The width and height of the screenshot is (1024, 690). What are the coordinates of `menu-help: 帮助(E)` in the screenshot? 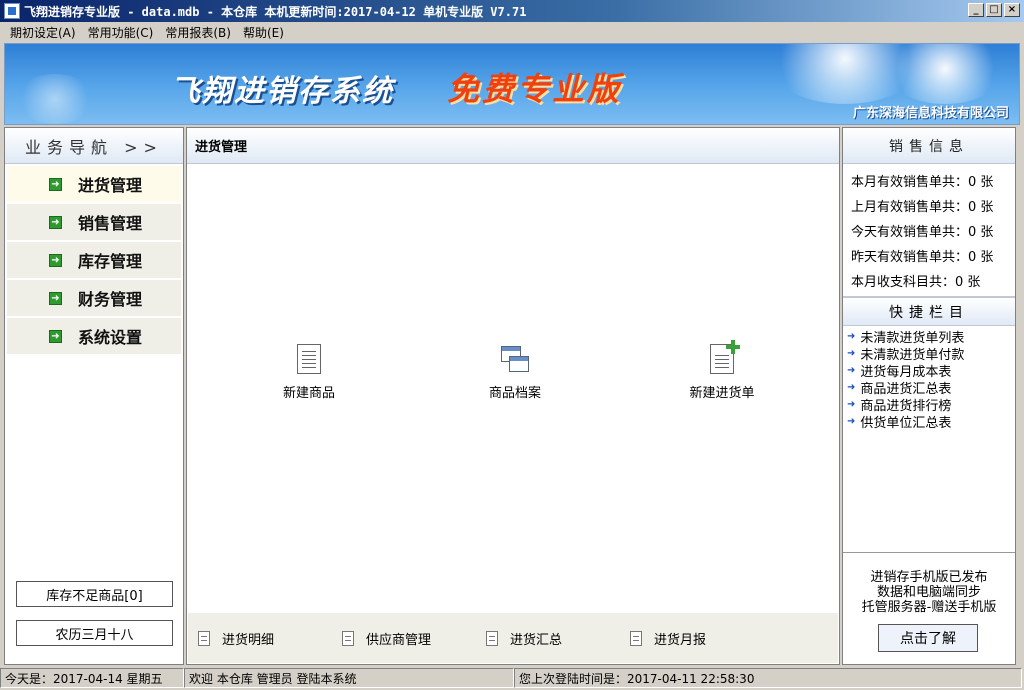 It's located at (263, 32).